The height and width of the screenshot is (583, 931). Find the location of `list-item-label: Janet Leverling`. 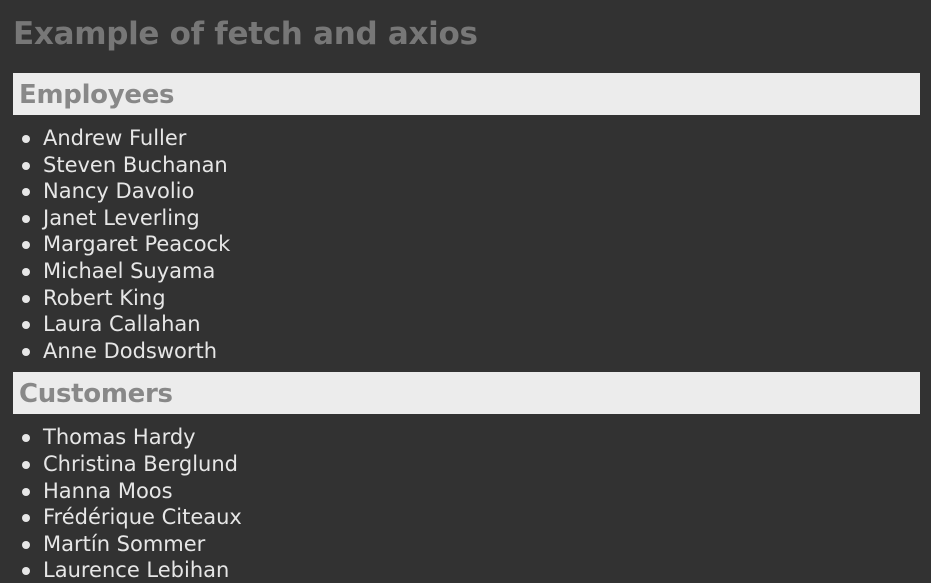

list-item-label: Janet Leverling is located at coordinates (121, 217).